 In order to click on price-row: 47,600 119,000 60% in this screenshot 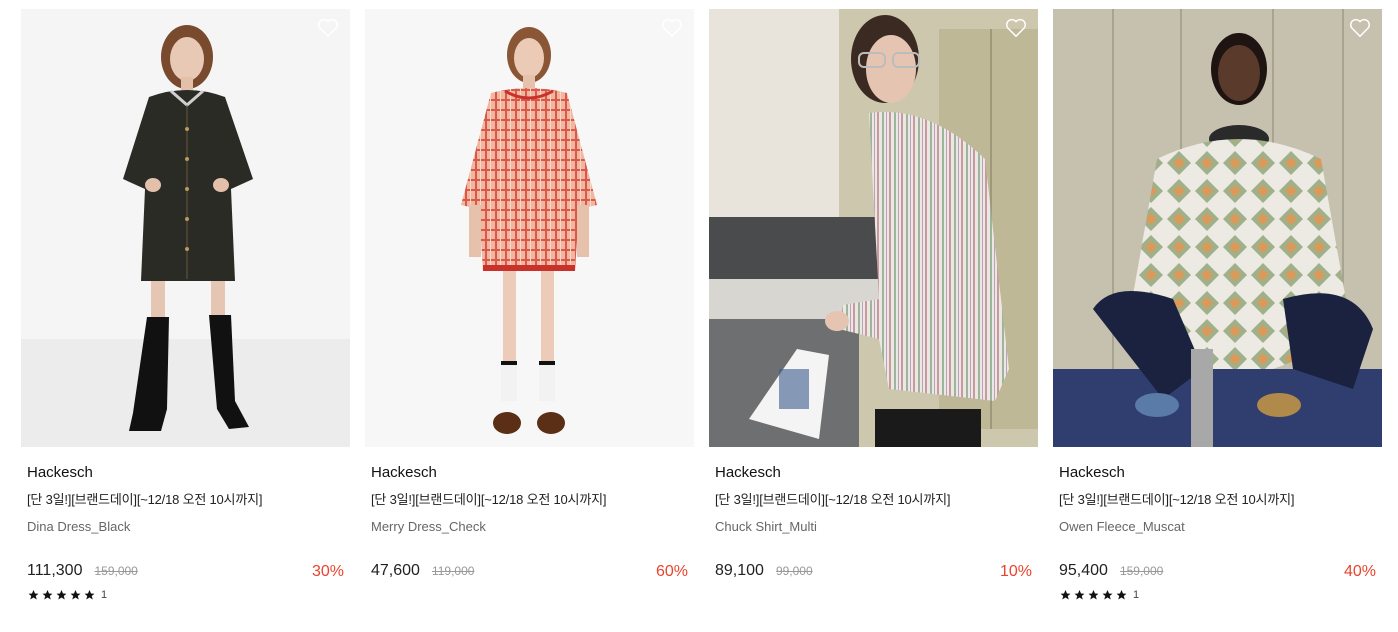, I will do `click(529, 572)`.